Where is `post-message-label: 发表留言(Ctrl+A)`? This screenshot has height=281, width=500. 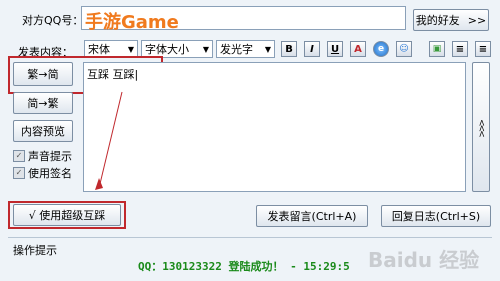
post-message-label: 发表留言(Ctrl+A) is located at coordinates (312, 216).